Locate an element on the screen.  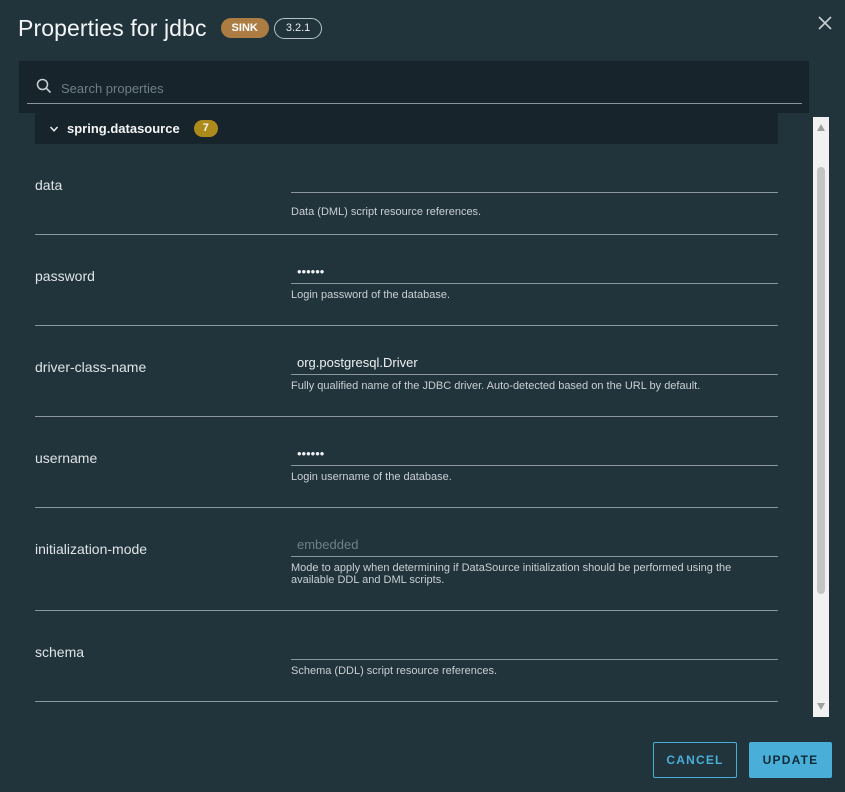
scroll-up-arrow is located at coordinates (821, 127).